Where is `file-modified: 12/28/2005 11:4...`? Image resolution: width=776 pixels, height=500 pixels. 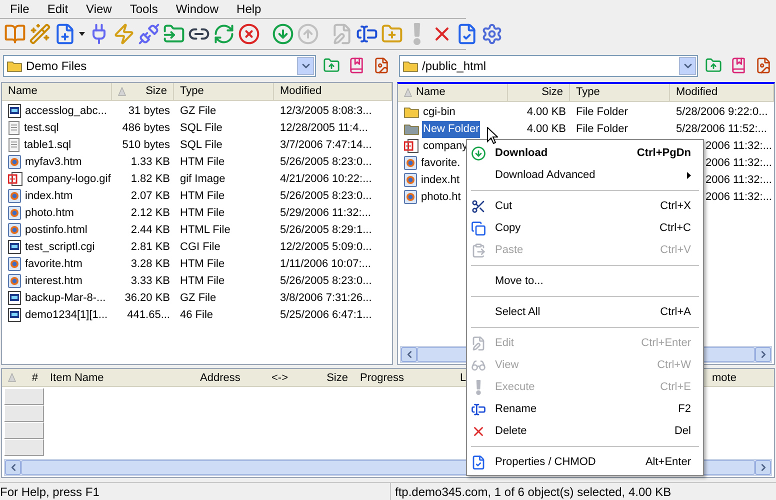 file-modified: 12/28/2005 11:4... is located at coordinates (324, 128).